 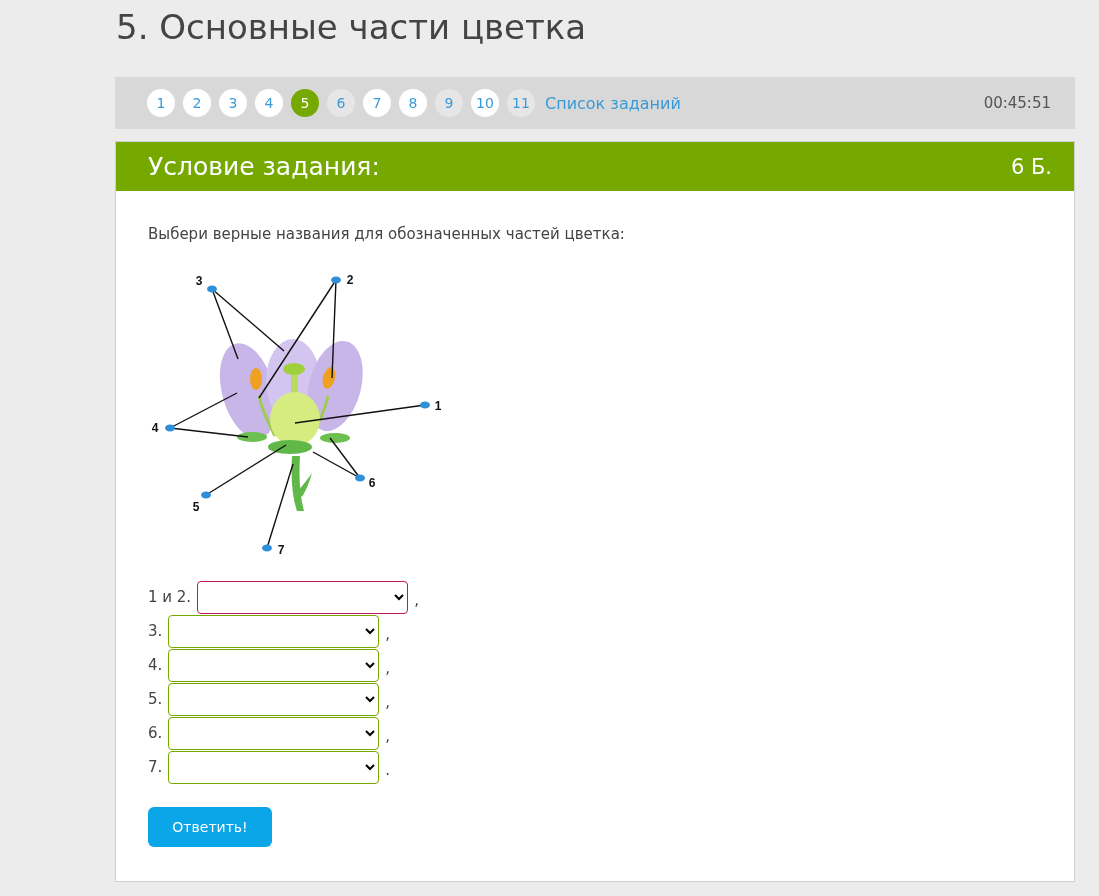 I want to click on diagram-label: 6, so click(x=372, y=483).